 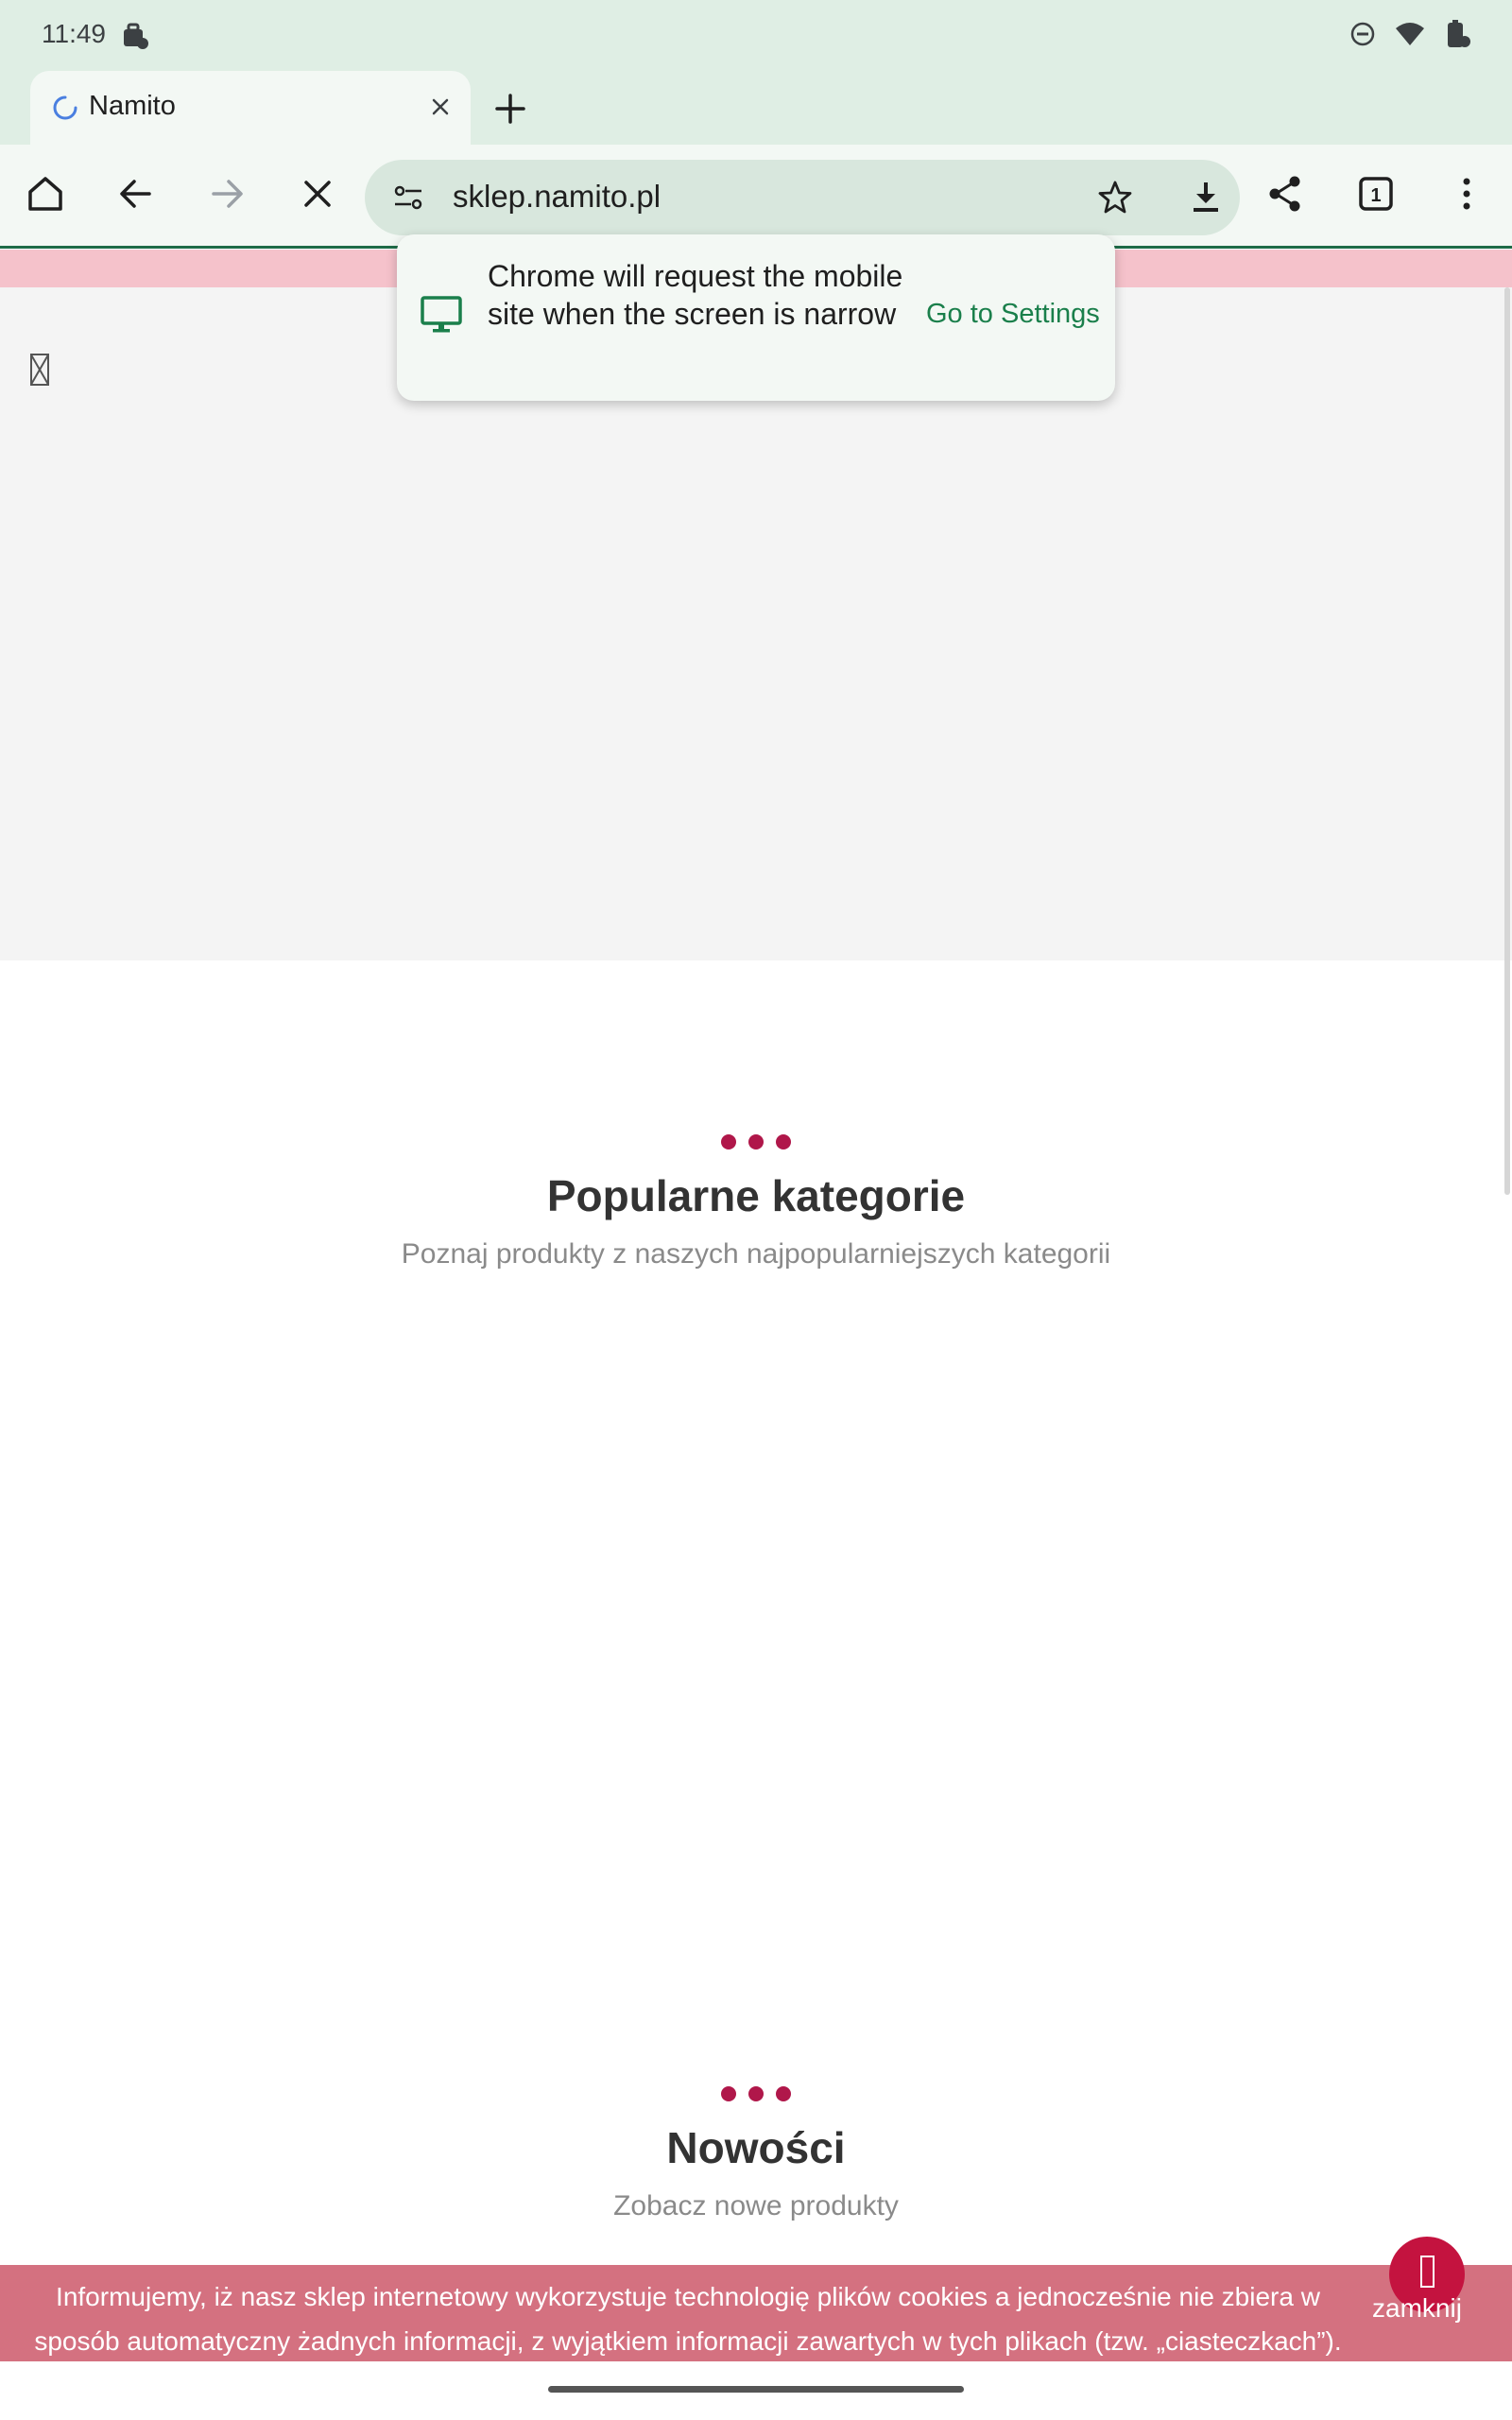 I want to click on tab-namito: Namito, so click(x=250, y=108).